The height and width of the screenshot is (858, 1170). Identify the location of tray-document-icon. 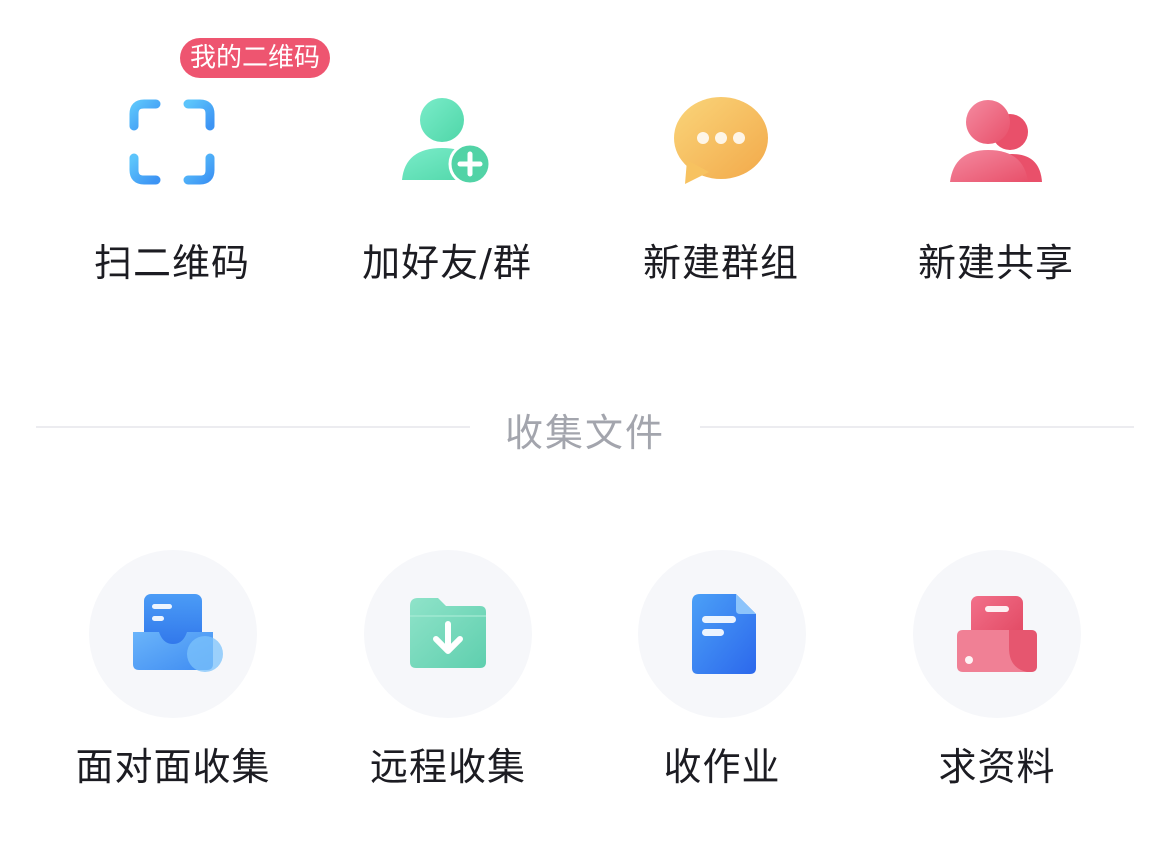
(173, 634).